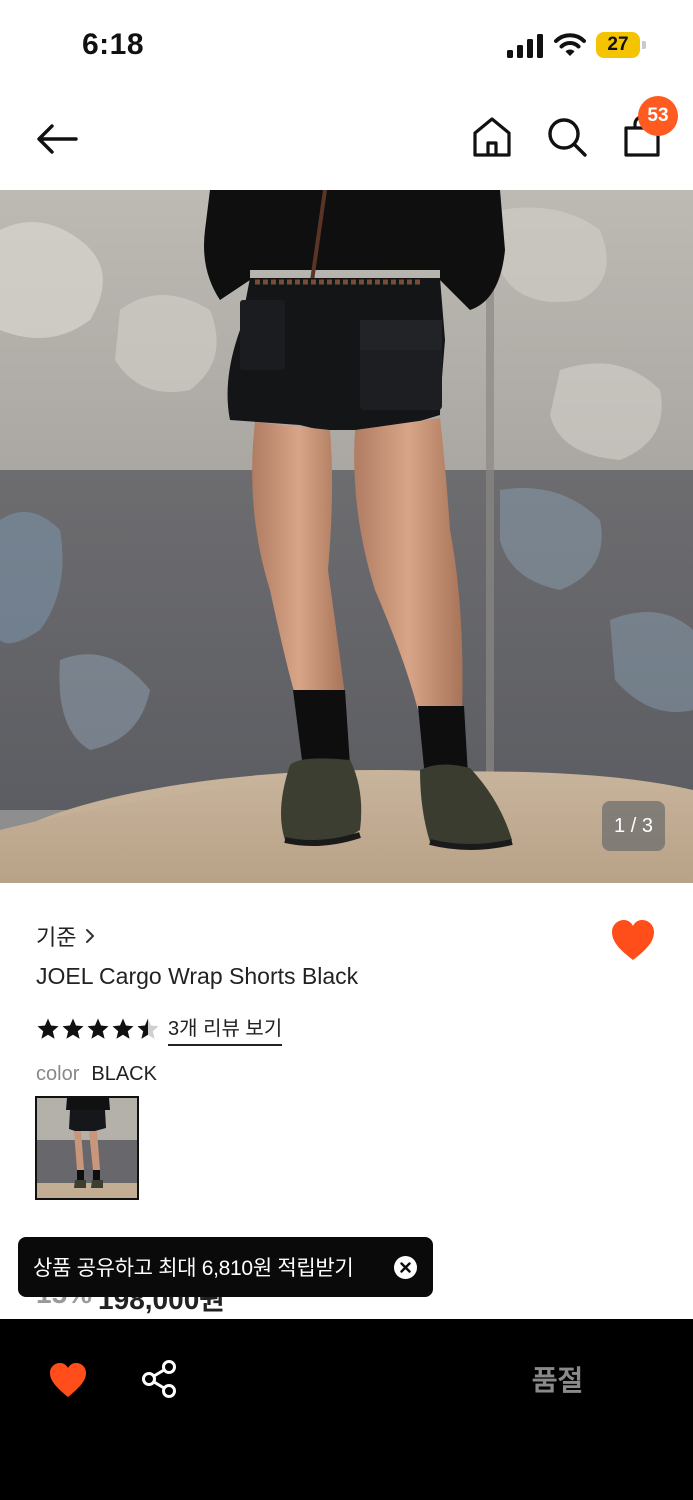  Describe the element at coordinates (225, 1029) in the screenshot. I see `review-link: 3개 리뷰 보기` at that location.